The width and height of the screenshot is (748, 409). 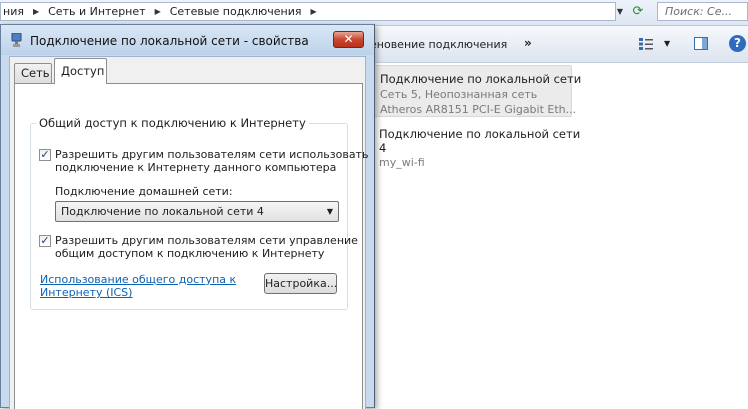 I want to click on help-icon: ?, so click(x=737, y=43).